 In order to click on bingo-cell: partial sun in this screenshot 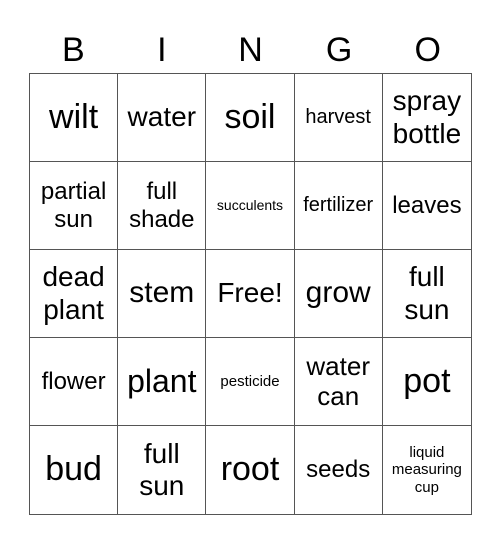, I will do `click(74, 206)`.